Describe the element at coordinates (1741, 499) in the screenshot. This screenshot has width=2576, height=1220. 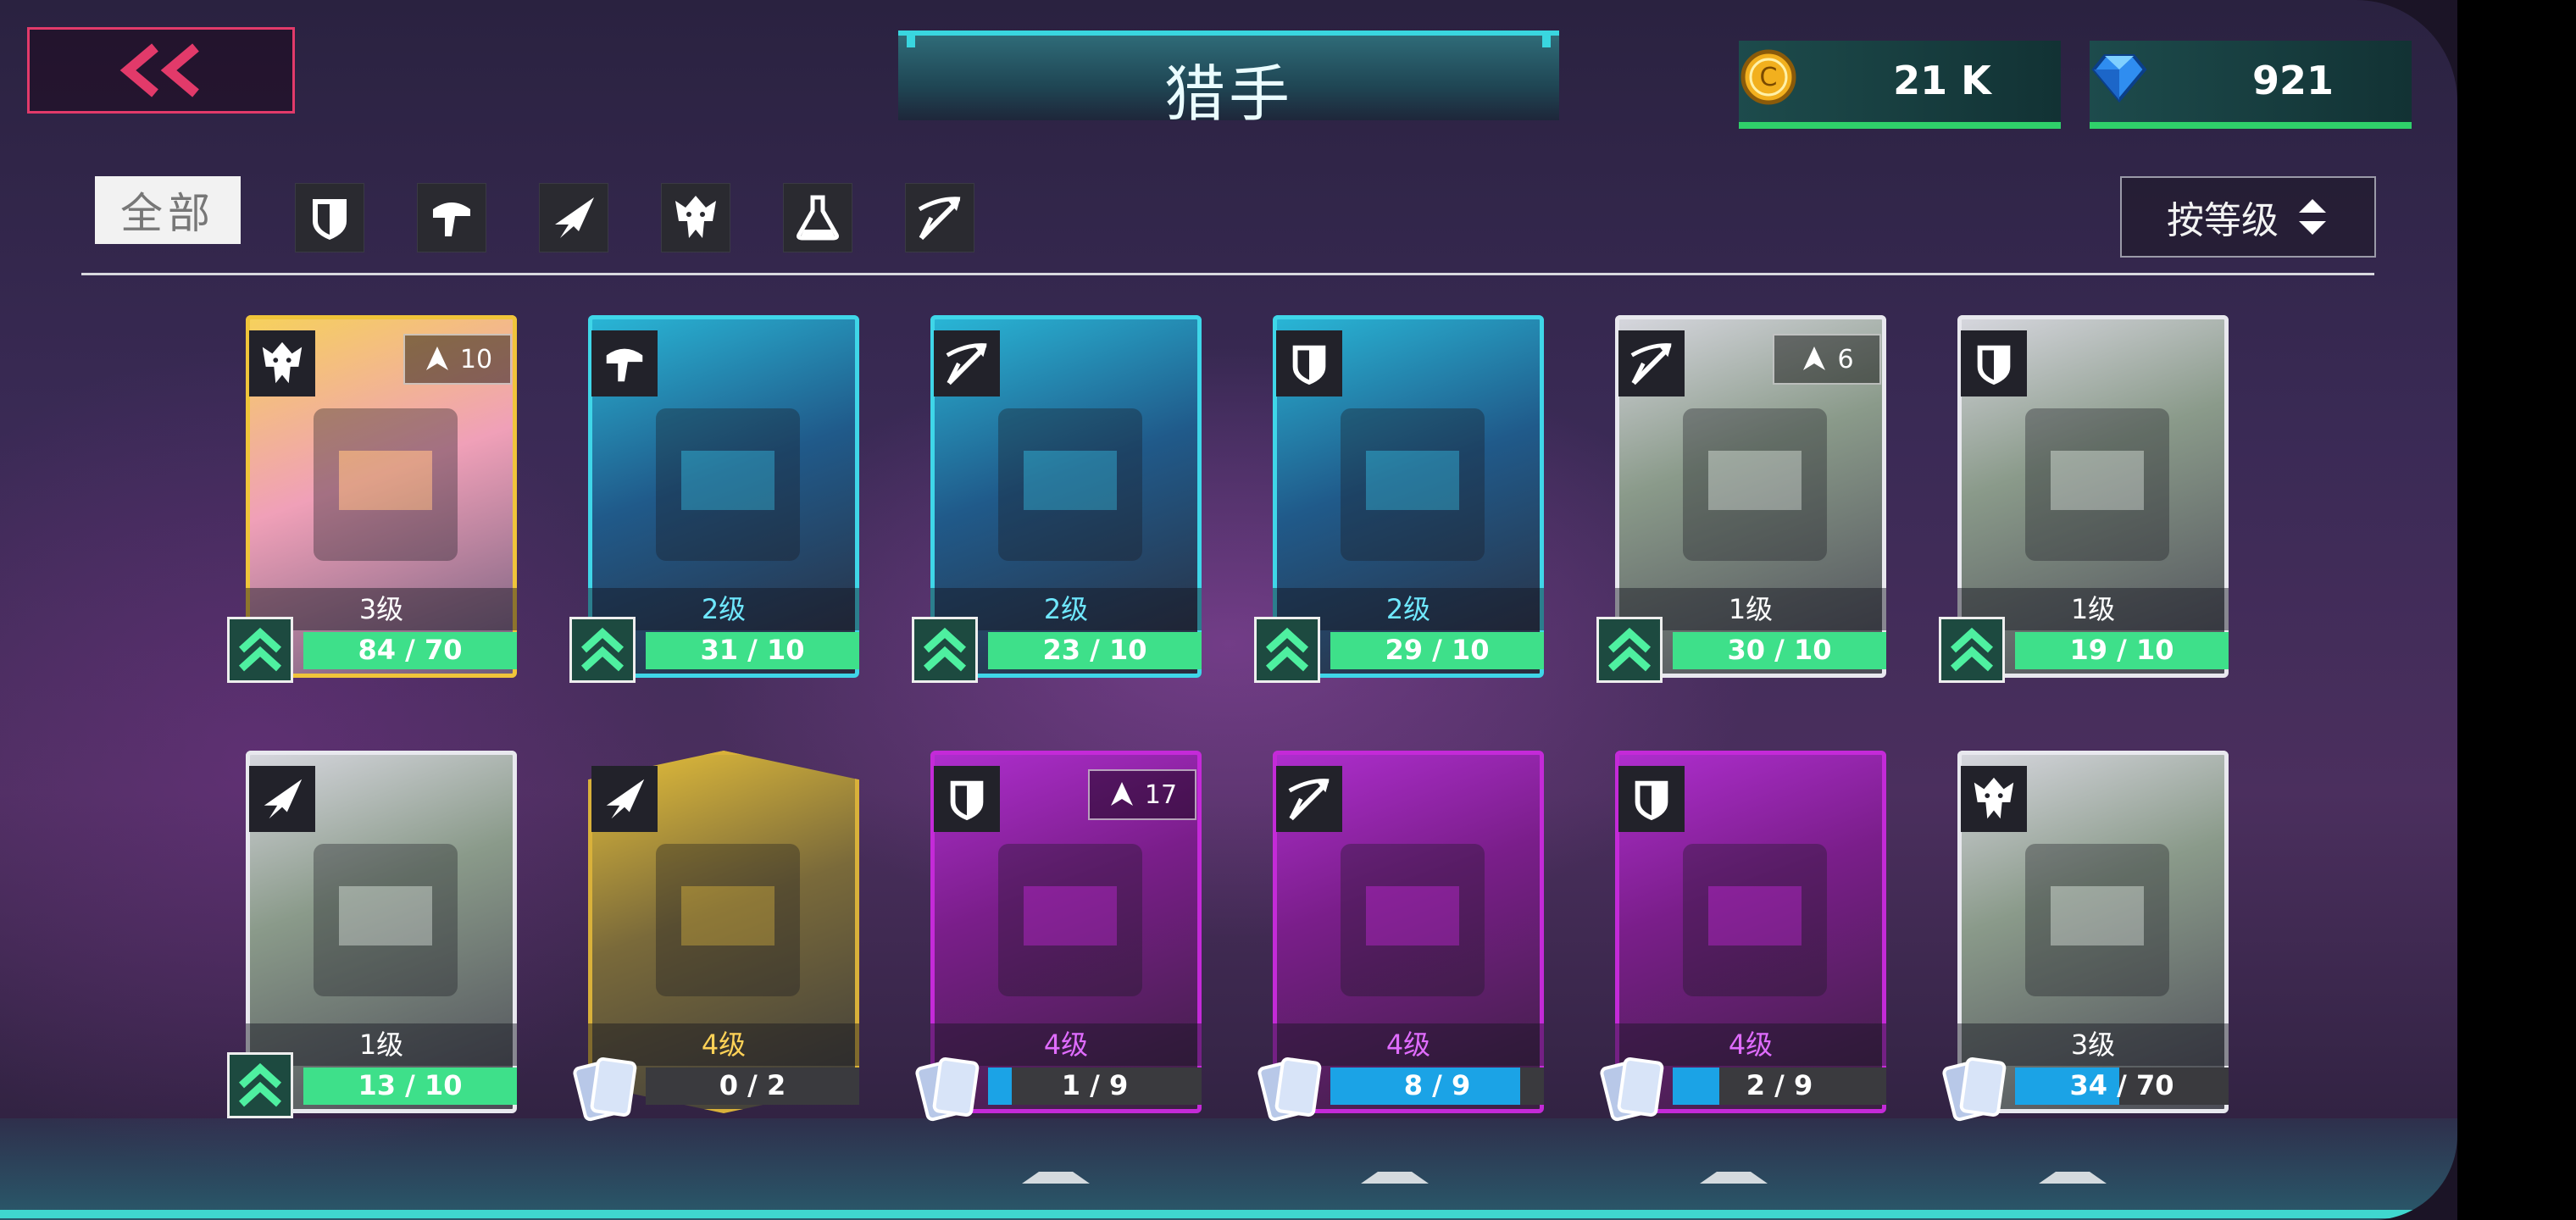
I see `hero-card: 6 1级 30 / 10` at that location.